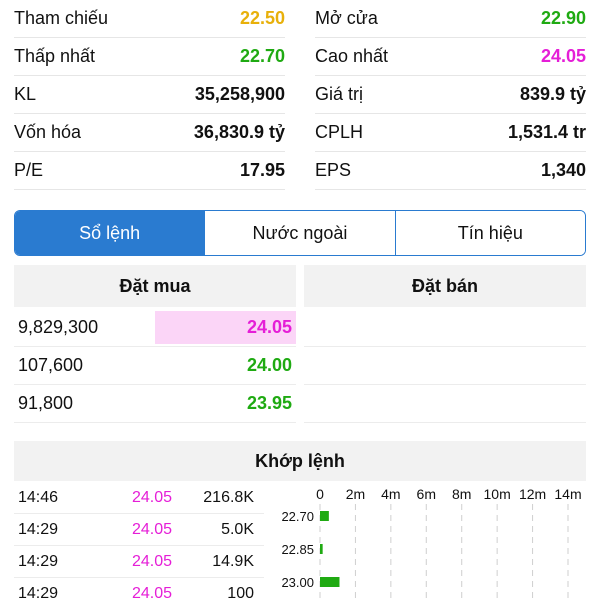 This screenshot has height=600, width=600. Describe the element at coordinates (461, 494) in the screenshot. I see `x-tick-label: 8m` at that location.